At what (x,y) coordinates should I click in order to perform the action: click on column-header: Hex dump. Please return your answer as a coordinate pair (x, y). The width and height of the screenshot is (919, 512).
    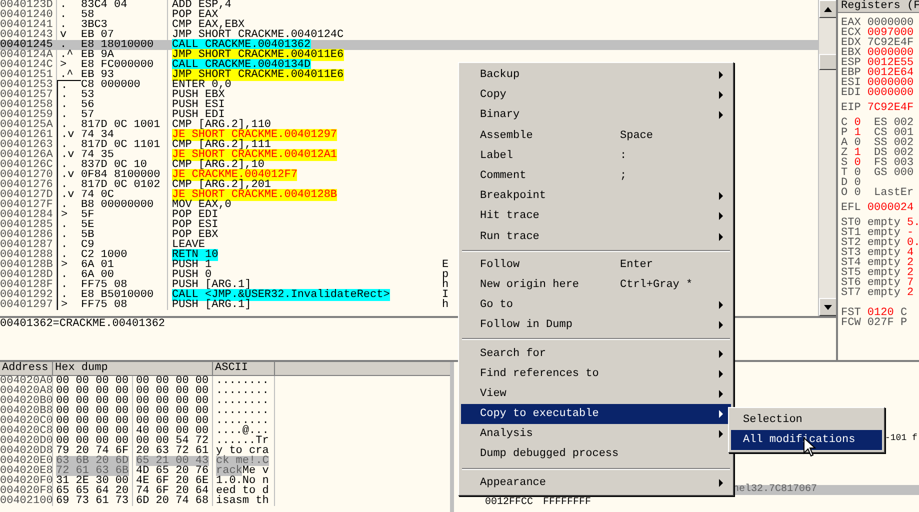
    Looking at the image, I should click on (133, 368).